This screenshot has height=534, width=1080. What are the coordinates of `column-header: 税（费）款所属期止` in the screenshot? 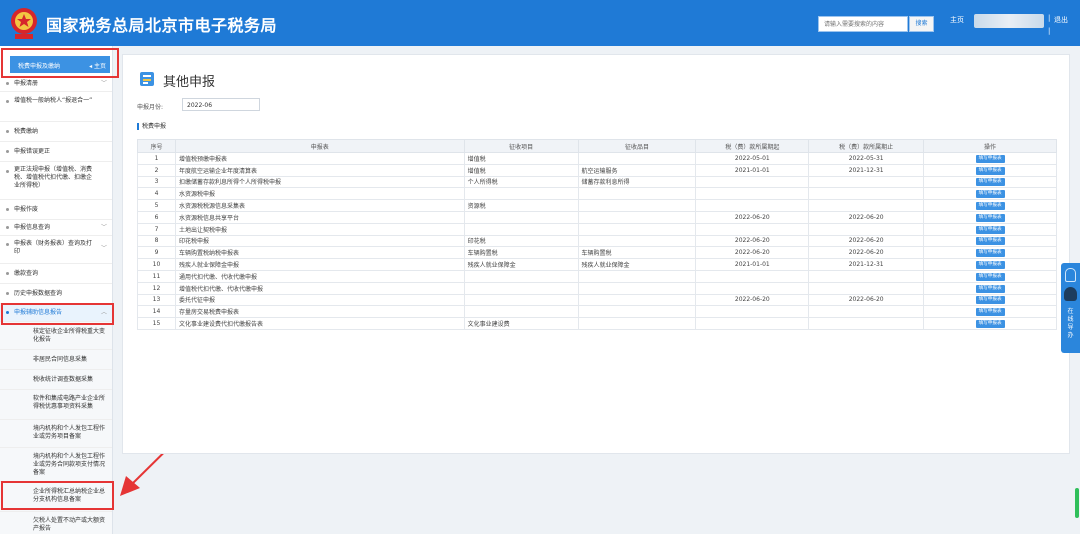 It's located at (866, 146).